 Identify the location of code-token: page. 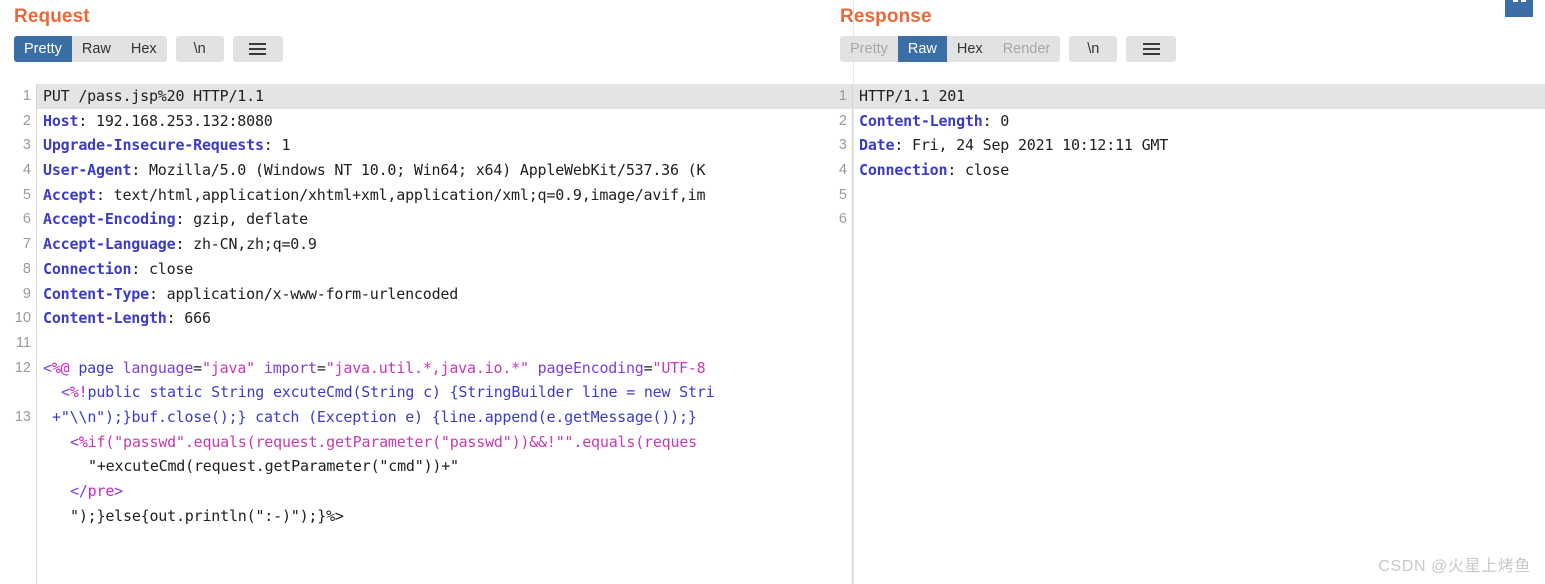
(96, 367).